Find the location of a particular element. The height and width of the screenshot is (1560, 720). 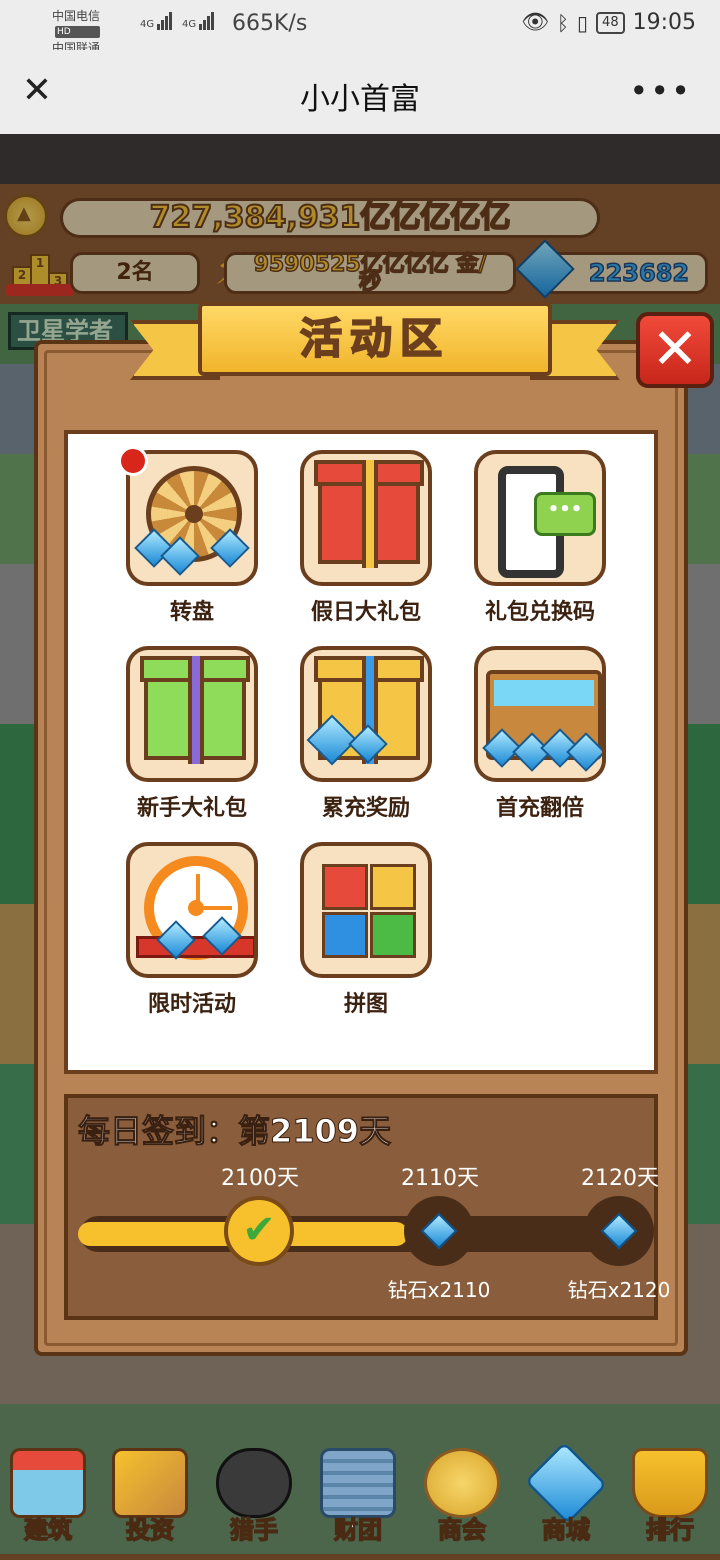

clock-time: 19:05 is located at coordinates (664, 22).